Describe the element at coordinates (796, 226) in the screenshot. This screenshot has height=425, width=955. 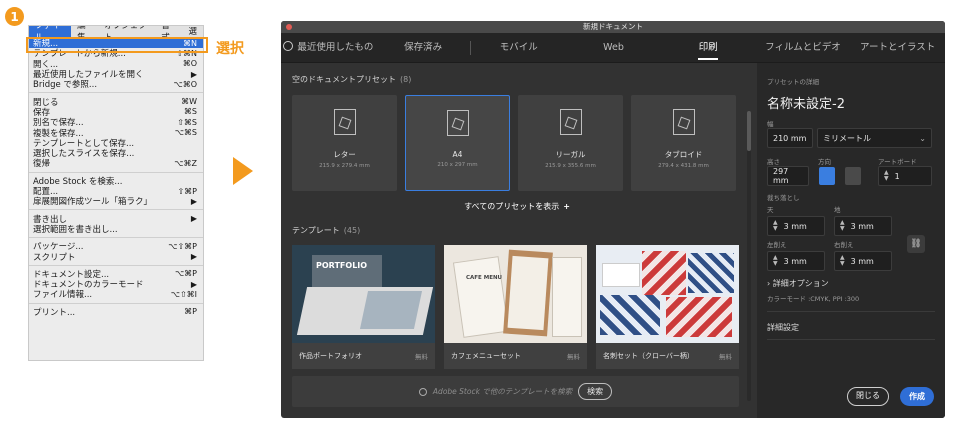
I see `bleed-top-stepper: ▲ ▼ 3 mm` at that location.